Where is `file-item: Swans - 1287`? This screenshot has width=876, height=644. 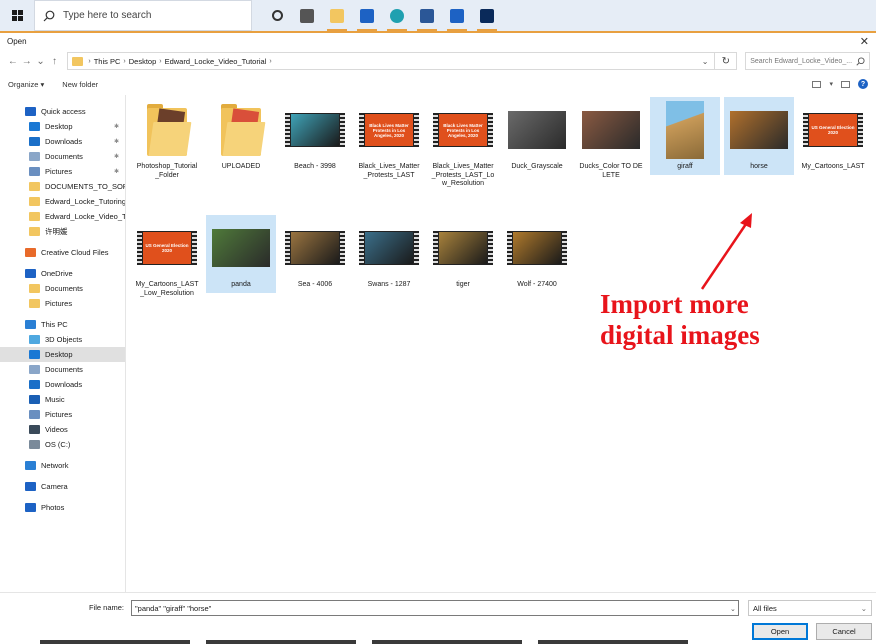
file-item: Swans - 1287 is located at coordinates (389, 254).